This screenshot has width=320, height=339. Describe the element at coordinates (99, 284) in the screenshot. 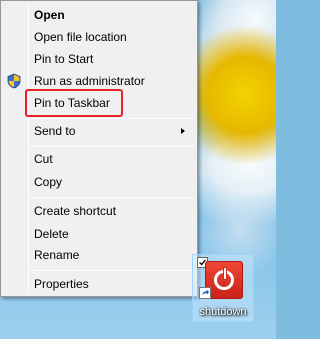

I see `menu-item-properties: Properties` at that location.